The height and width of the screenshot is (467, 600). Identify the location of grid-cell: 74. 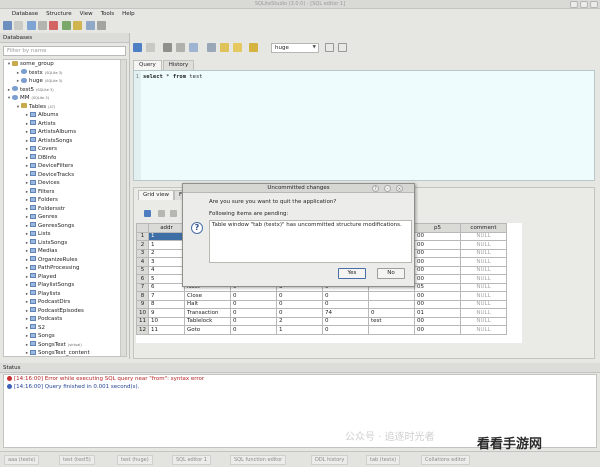
(345, 313).